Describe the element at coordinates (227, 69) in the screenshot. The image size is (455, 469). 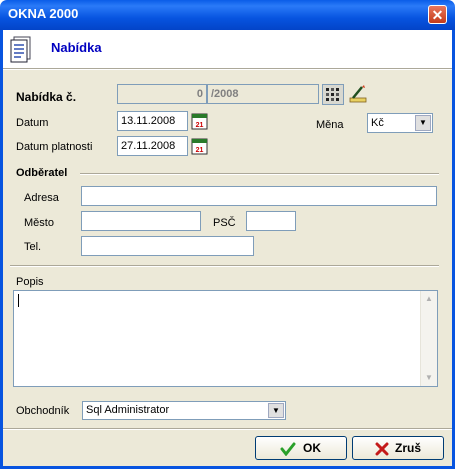
I see `header-divider` at that location.